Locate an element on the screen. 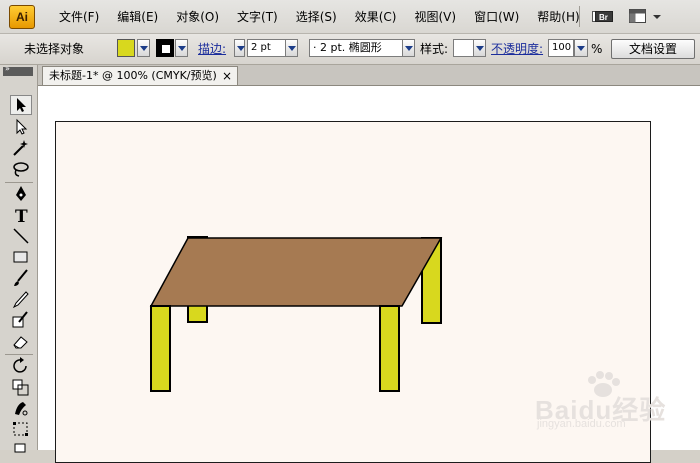  stroke-panel-link: 描边: is located at coordinates (212, 49).